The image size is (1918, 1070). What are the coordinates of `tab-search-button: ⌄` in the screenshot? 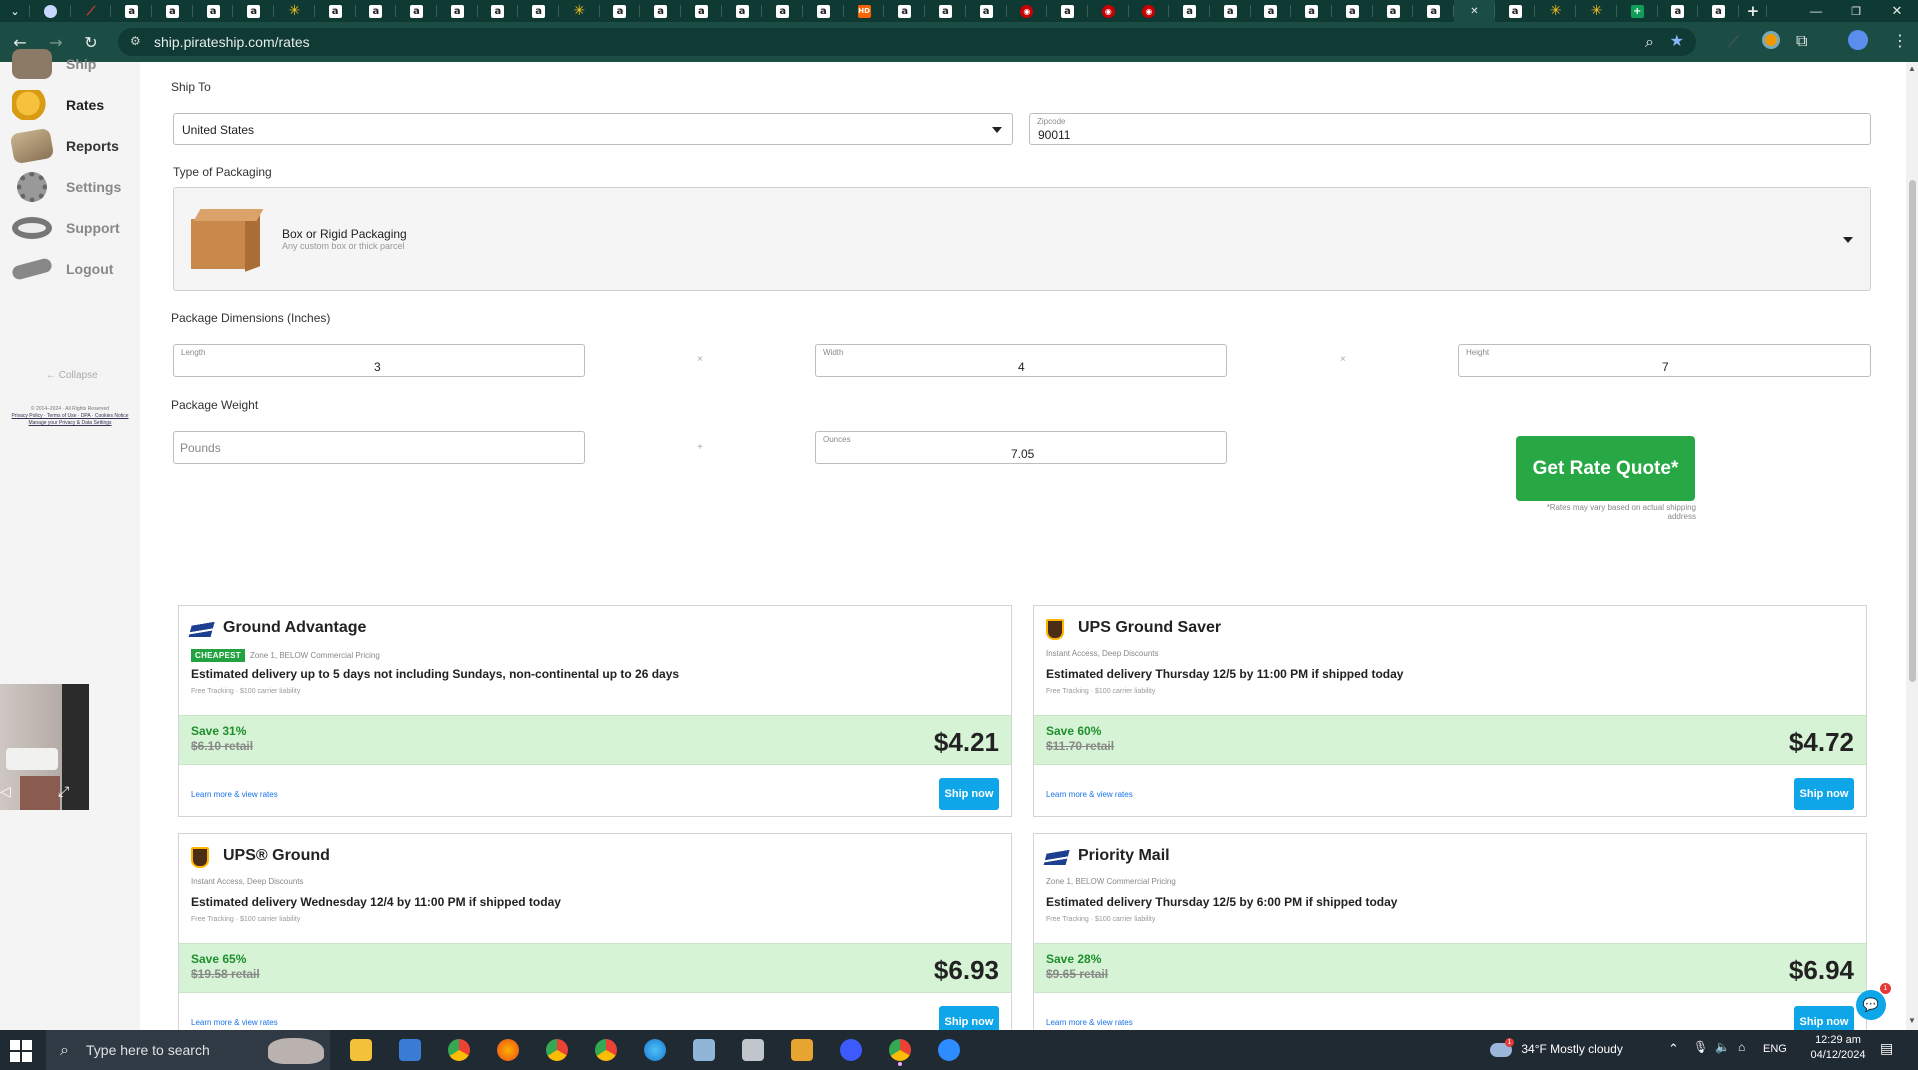 It's located at (15, 11).